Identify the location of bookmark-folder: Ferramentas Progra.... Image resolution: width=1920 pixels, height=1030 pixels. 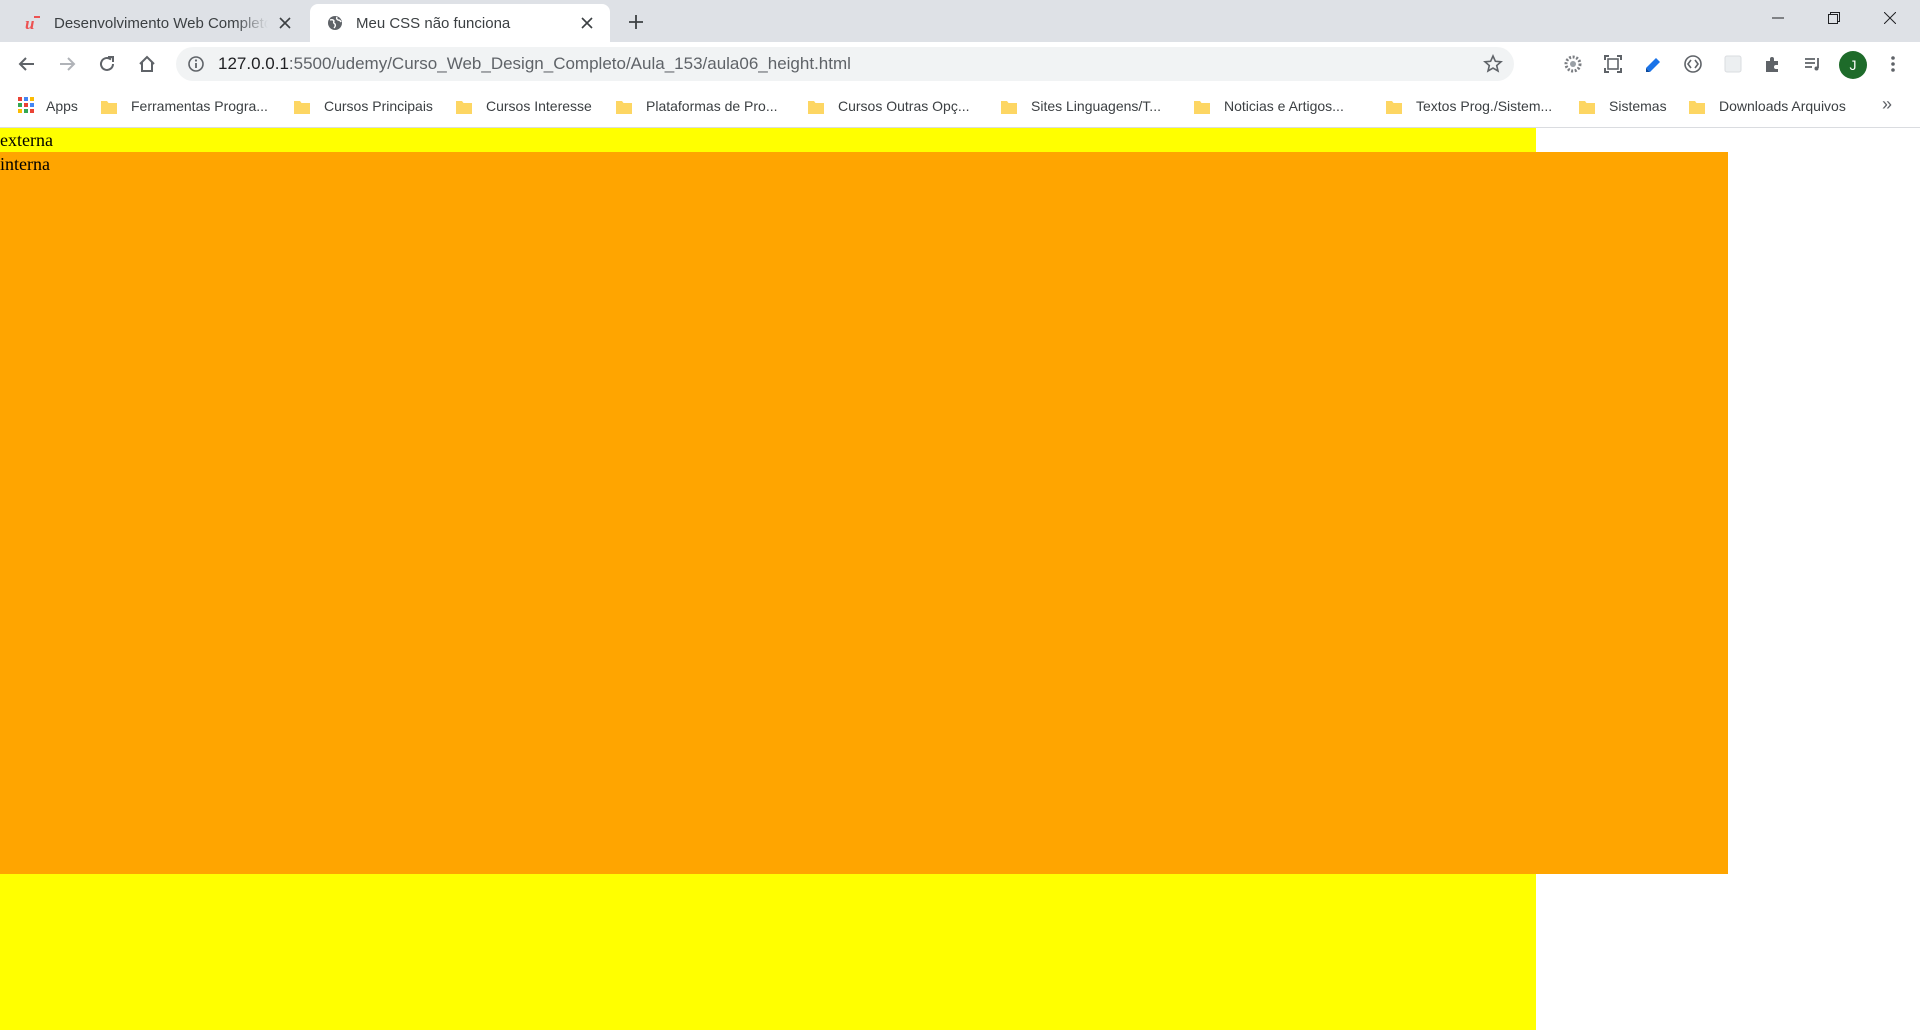
(184, 106).